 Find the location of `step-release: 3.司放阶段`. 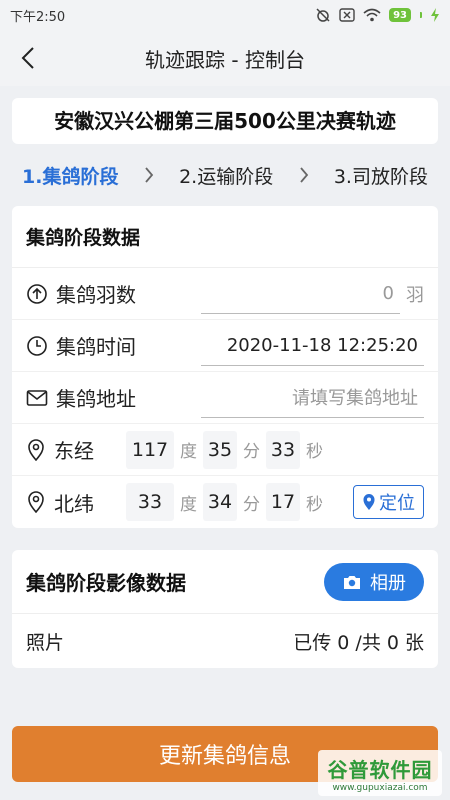

step-release: 3.司放阶段 is located at coordinates (381, 175).